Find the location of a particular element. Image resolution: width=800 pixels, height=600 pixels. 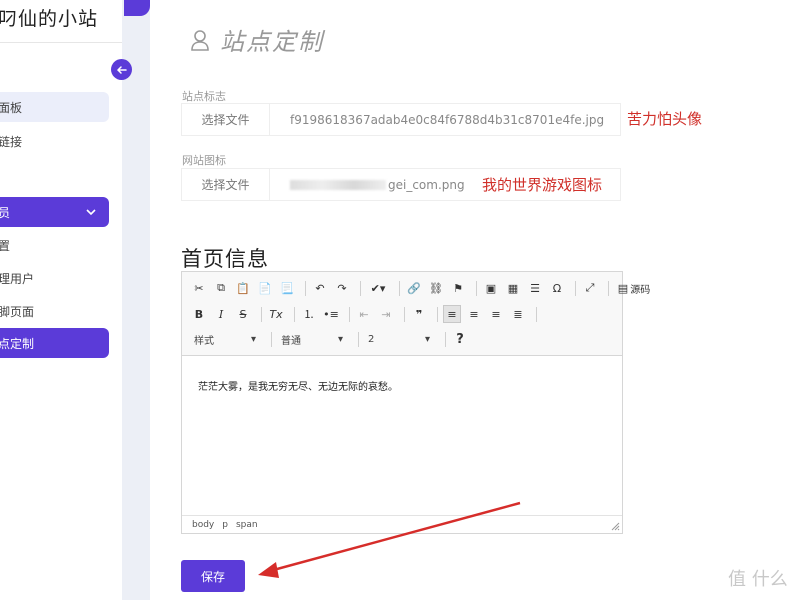

icon-label: 网站图标 is located at coordinates (204, 160).